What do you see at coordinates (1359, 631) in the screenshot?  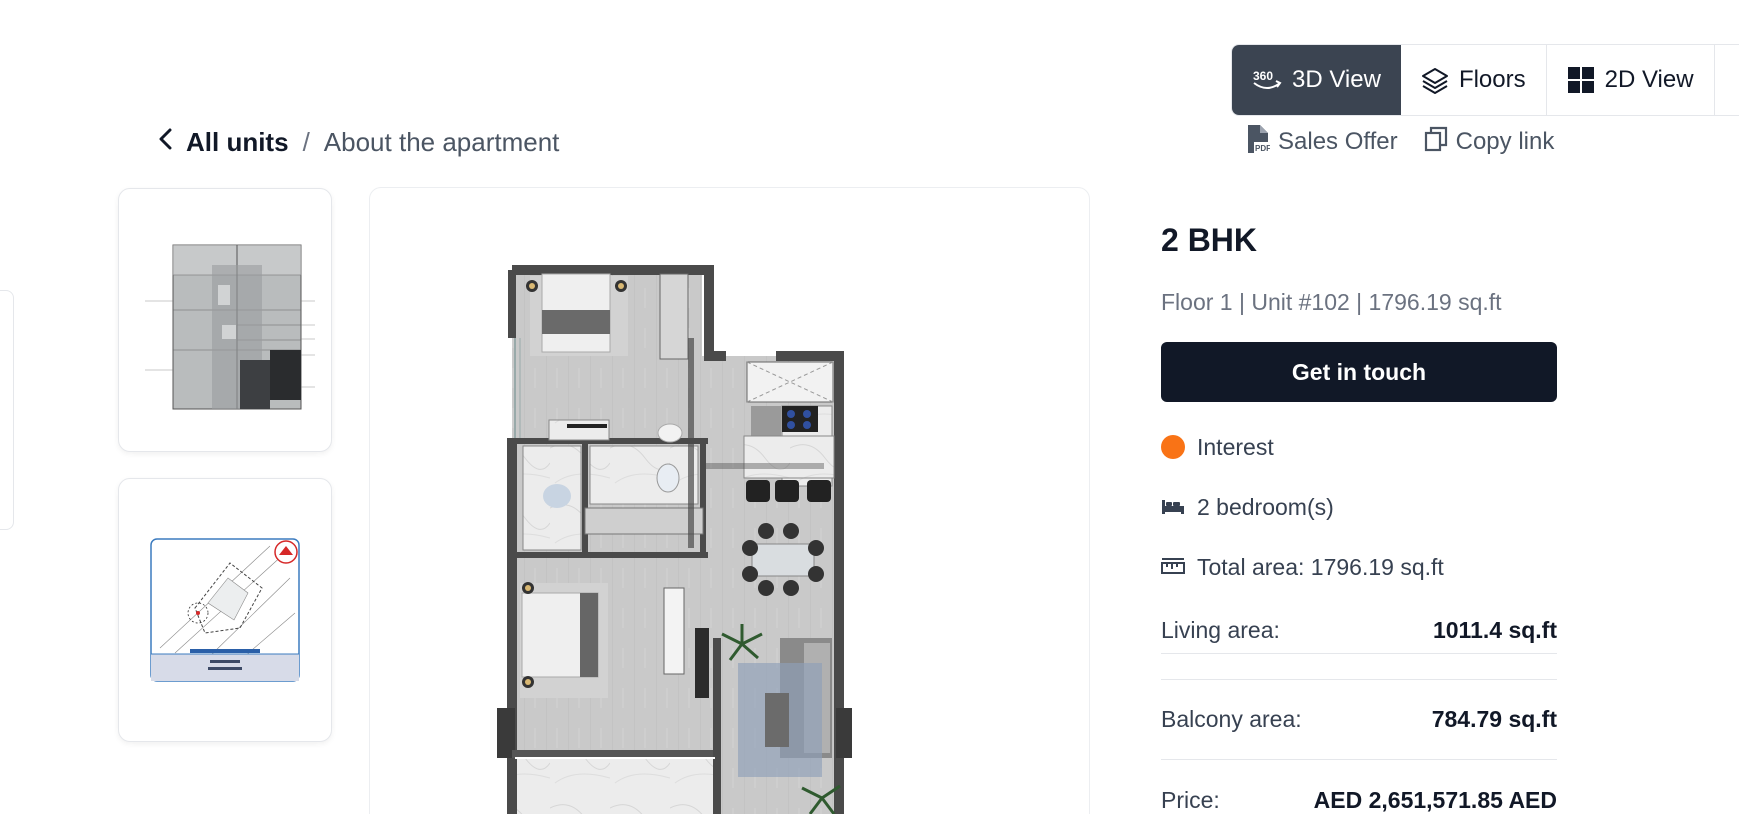 I see `living-area-row: Living area: 1011.4 sq.ft` at bounding box center [1359, 631].